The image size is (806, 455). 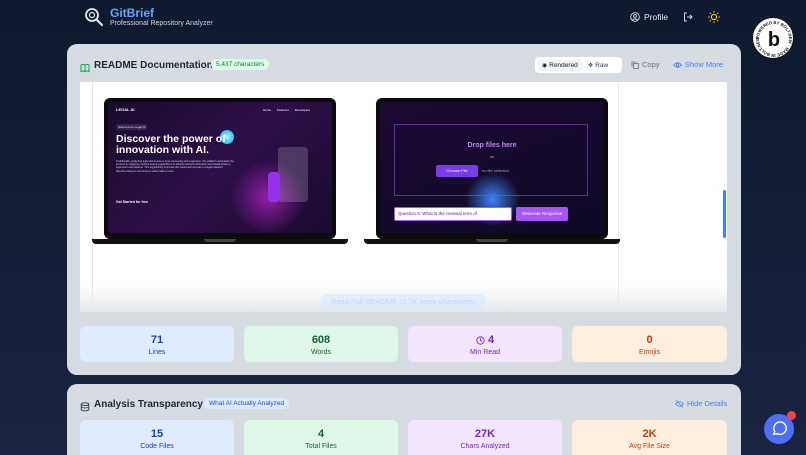 I want to click on logout-icon, so click(x=689, y=17).